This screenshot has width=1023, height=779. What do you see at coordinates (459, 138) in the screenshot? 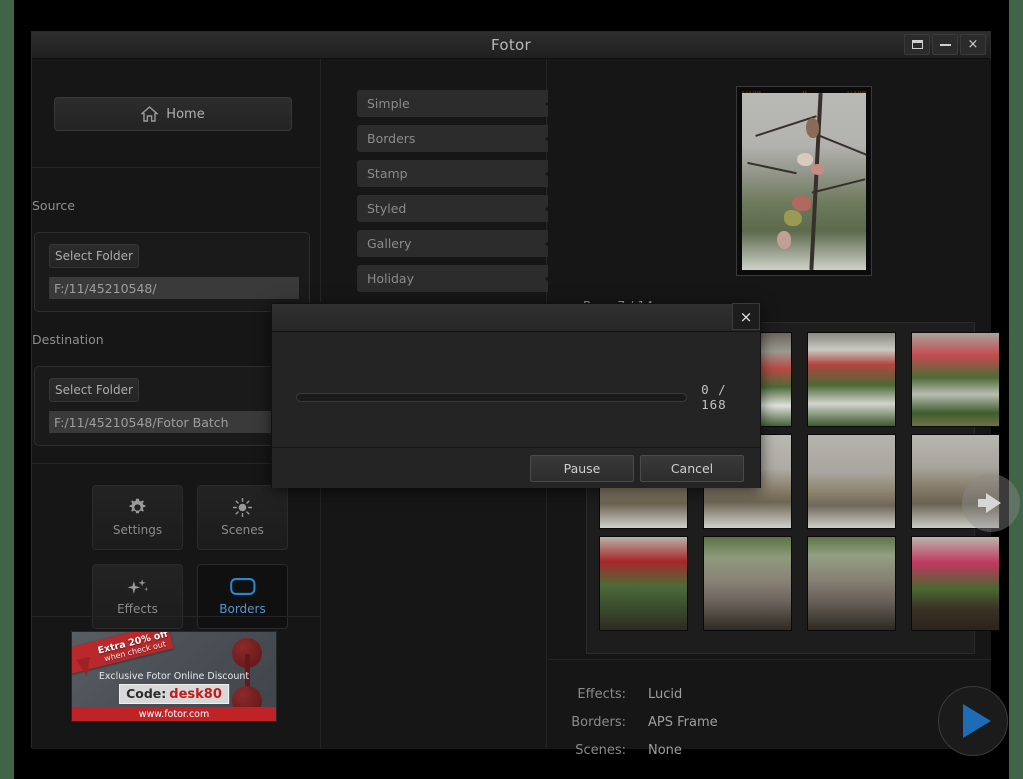
I see `category-item-borders: Borders` at bounding box center [459, 138].